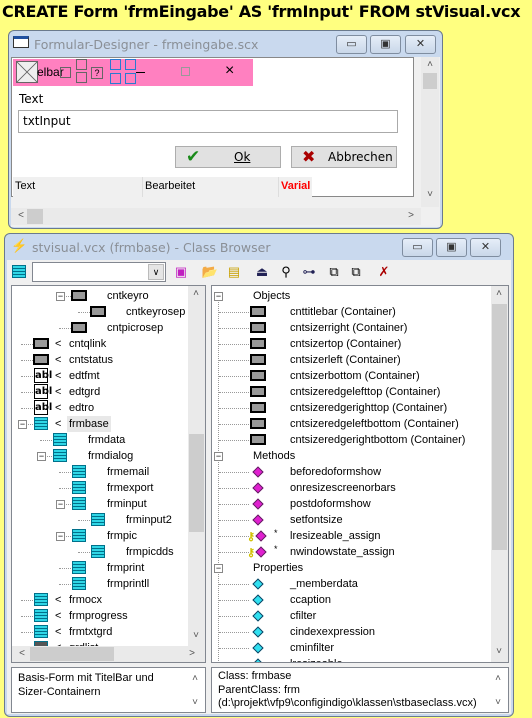 The width and height of the screenshot is (532, 718). I want to click on text-input: txtInput, so click(208, 121).